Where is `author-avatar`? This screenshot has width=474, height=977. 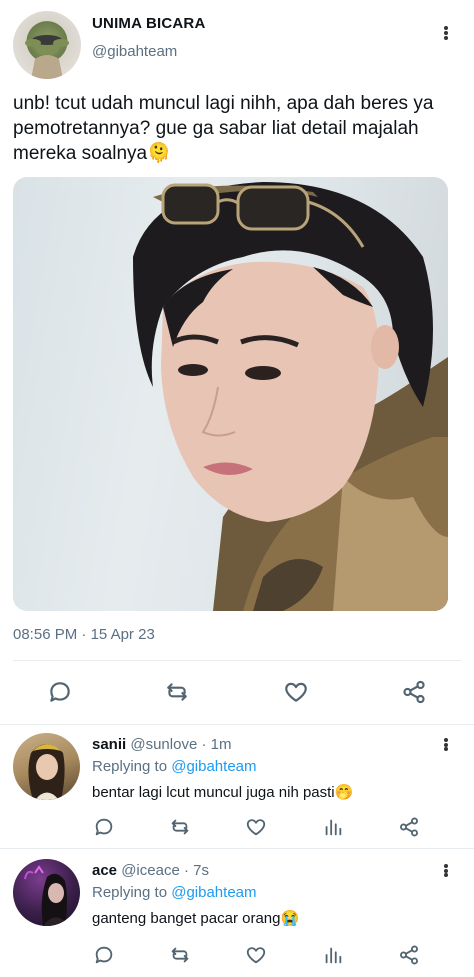 author-avatar is located at coordinates (47, 45).